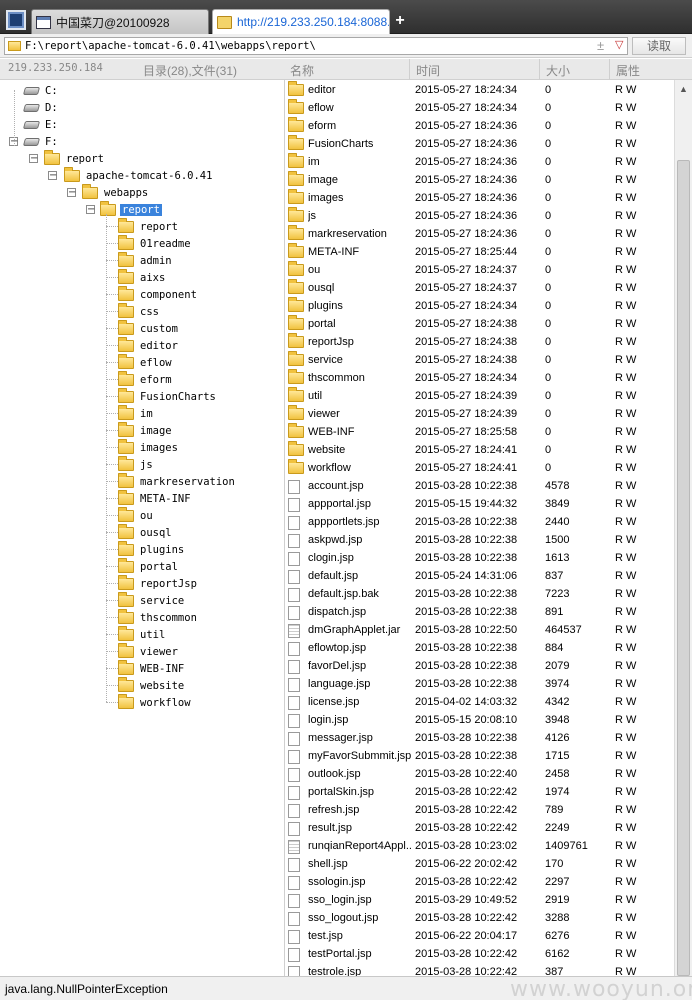 The image size is (692, 1000). I want to click on file-row: outlook.jsp 2015-03-28 10:22:40 2458 R W, so click(479, 774).